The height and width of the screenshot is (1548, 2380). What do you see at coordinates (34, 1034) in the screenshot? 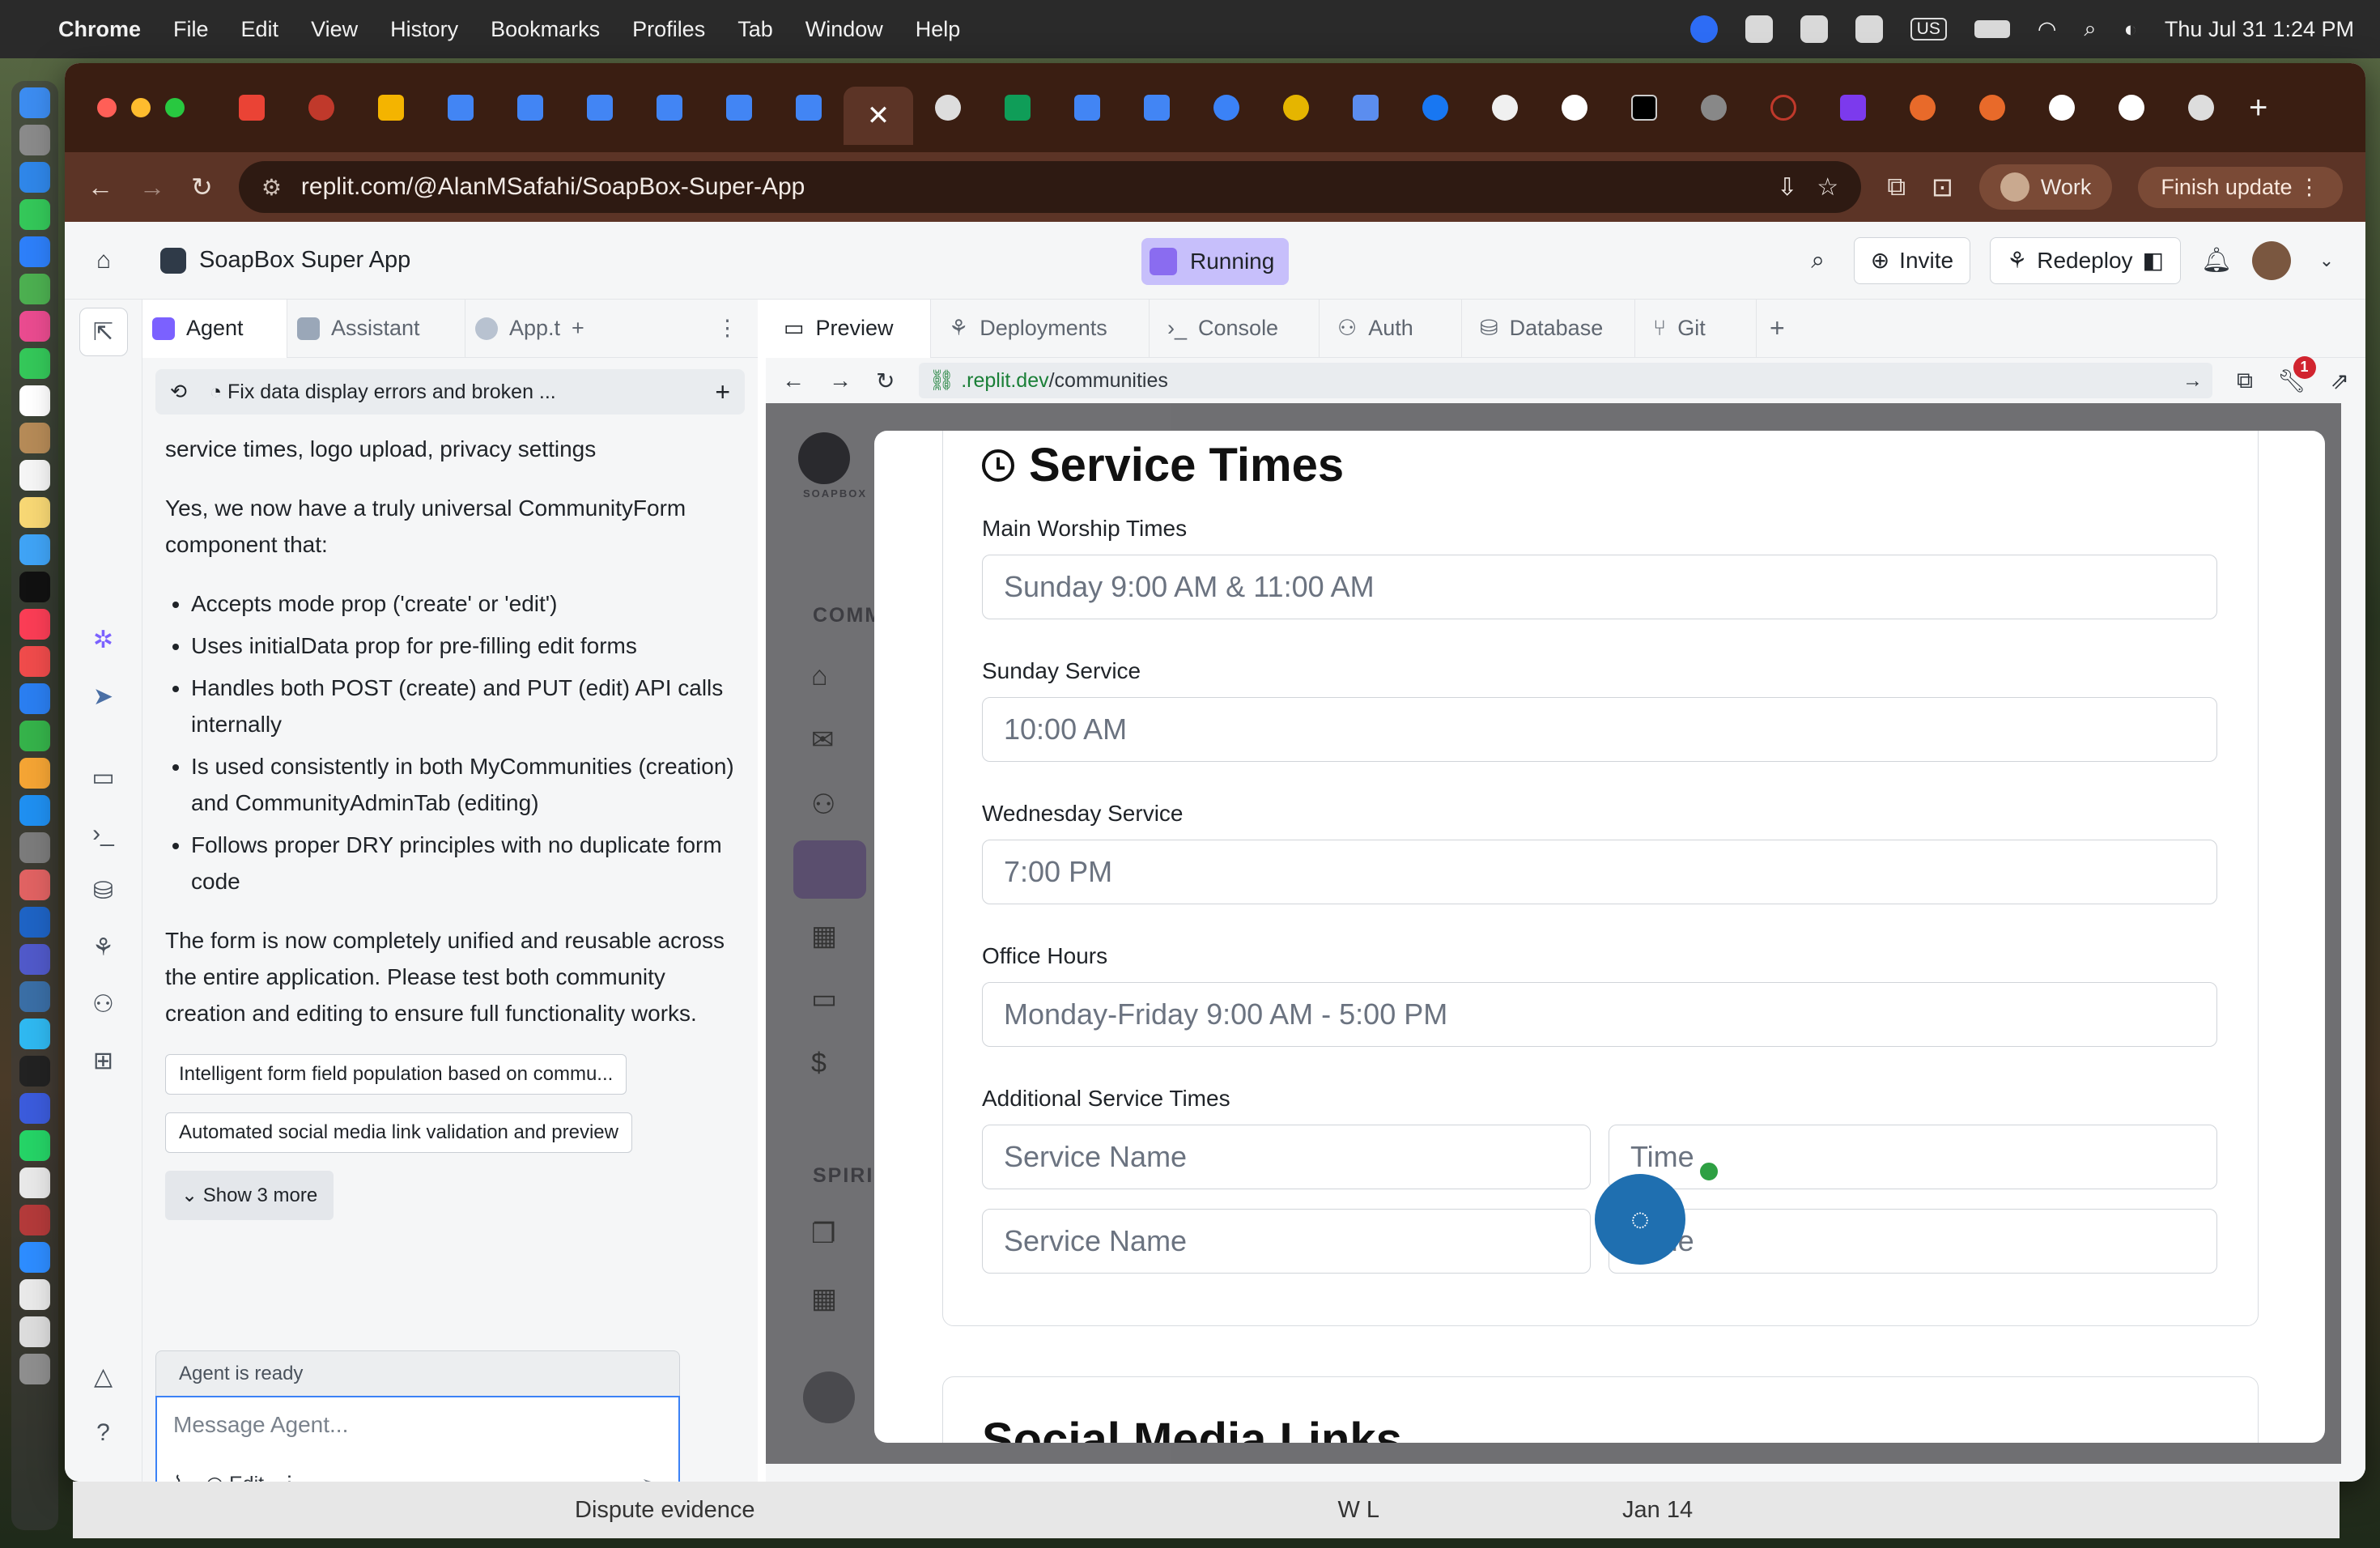
I see `app-icon-c` at bounding box center [34, 1034].